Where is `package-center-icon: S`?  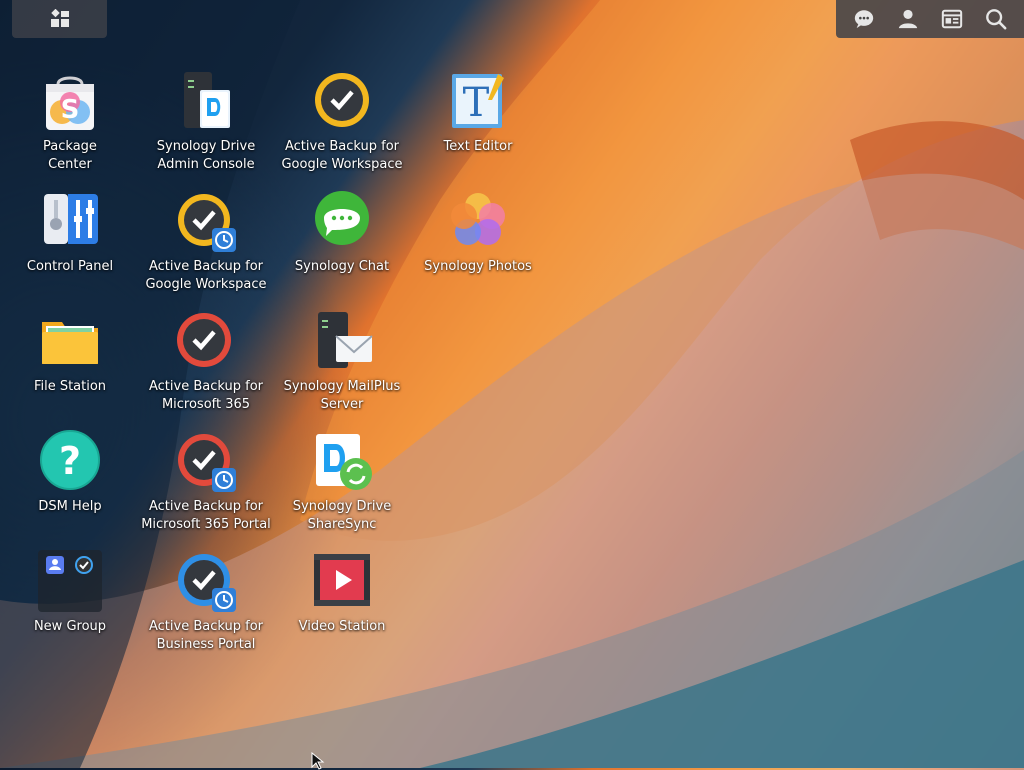
package-center-icon: S is located at coordinates (70, 102).